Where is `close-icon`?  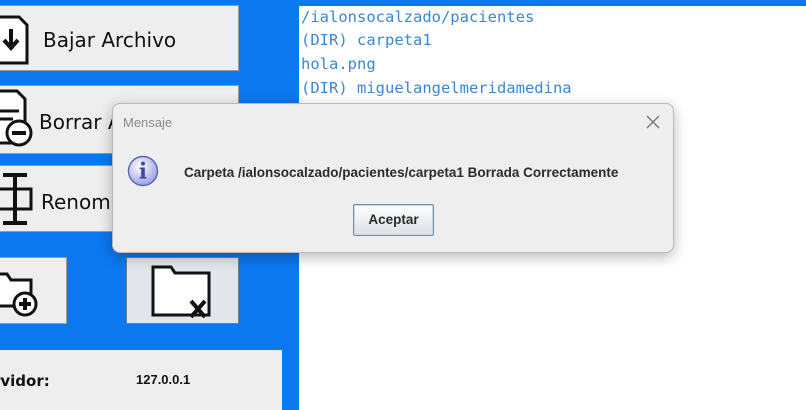 close-icon is located at coordinates (653, 122).